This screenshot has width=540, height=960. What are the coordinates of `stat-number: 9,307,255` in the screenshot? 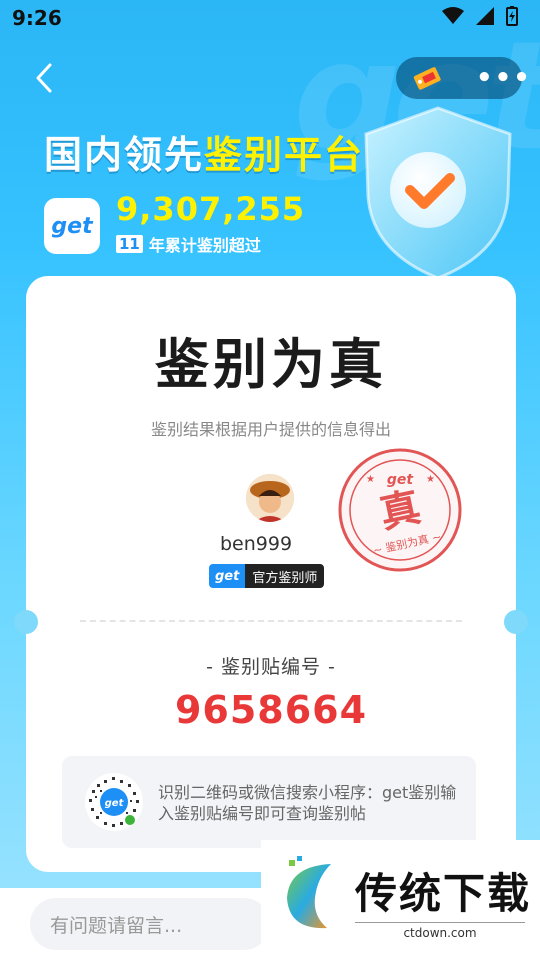 It's located at (211, 209).